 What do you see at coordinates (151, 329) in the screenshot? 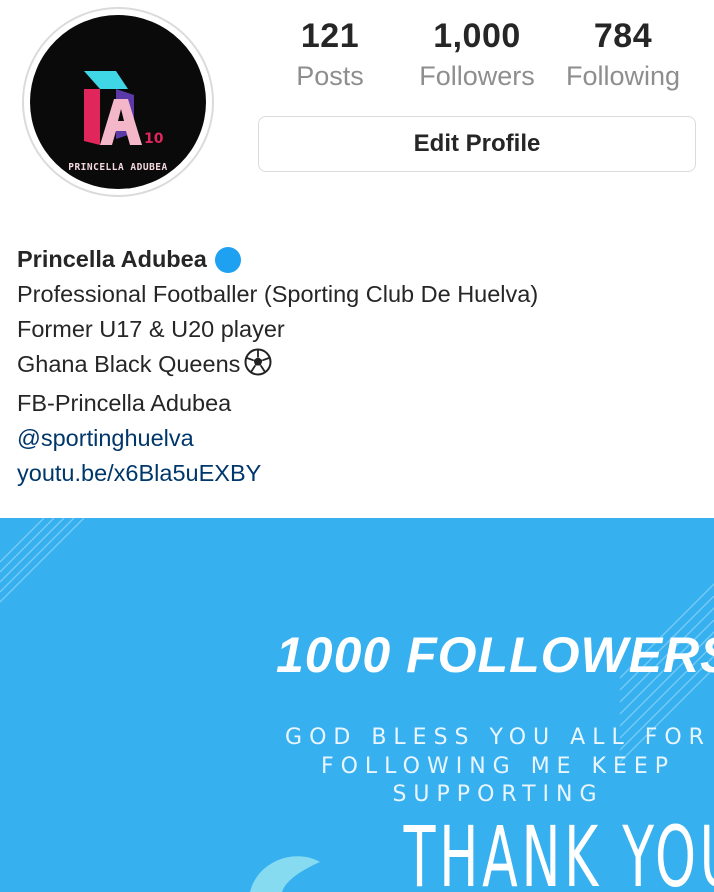
I see `bio-line: Former U17 & U20 player` at bounding box center [151, 329].